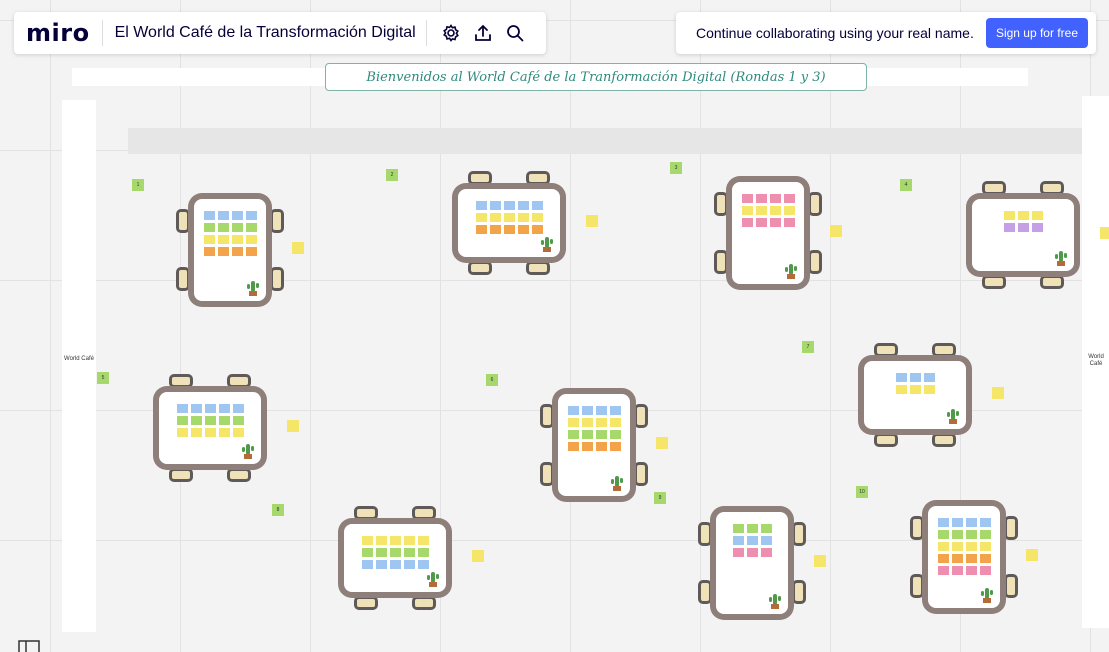 The image size is (1109, 652). What do you see at coordinates (660, 498) in the screenshot?
I see `table-number-tag: 9` at bounding box center [660, 498].